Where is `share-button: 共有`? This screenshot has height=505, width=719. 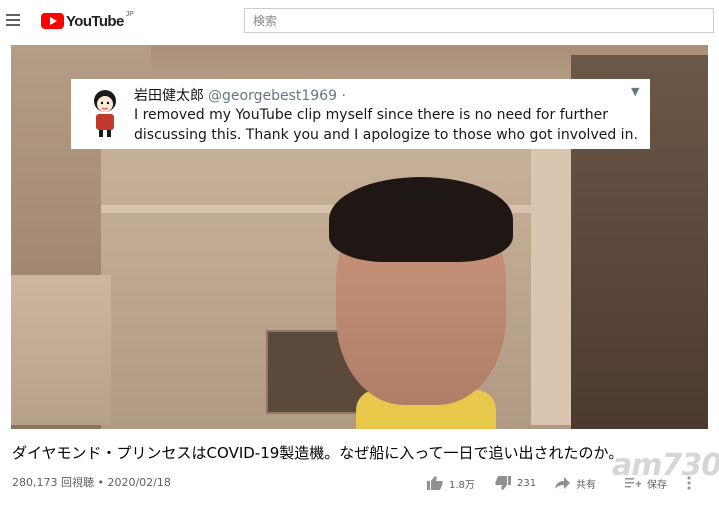 share-button: 共有 is located at coordinates (575, 483).